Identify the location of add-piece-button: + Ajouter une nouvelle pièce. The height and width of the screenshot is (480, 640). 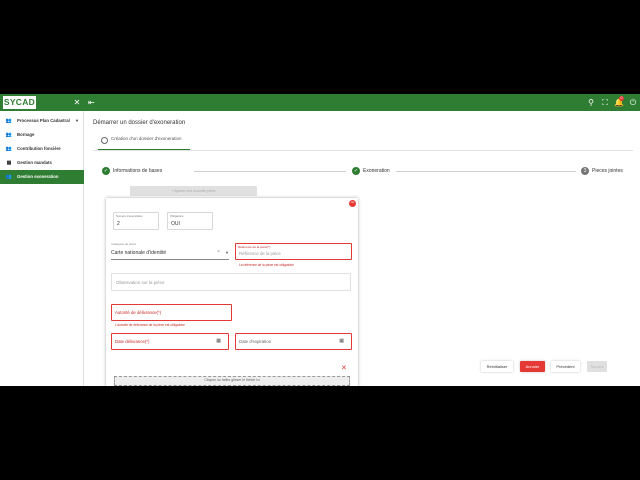
(193, 191).